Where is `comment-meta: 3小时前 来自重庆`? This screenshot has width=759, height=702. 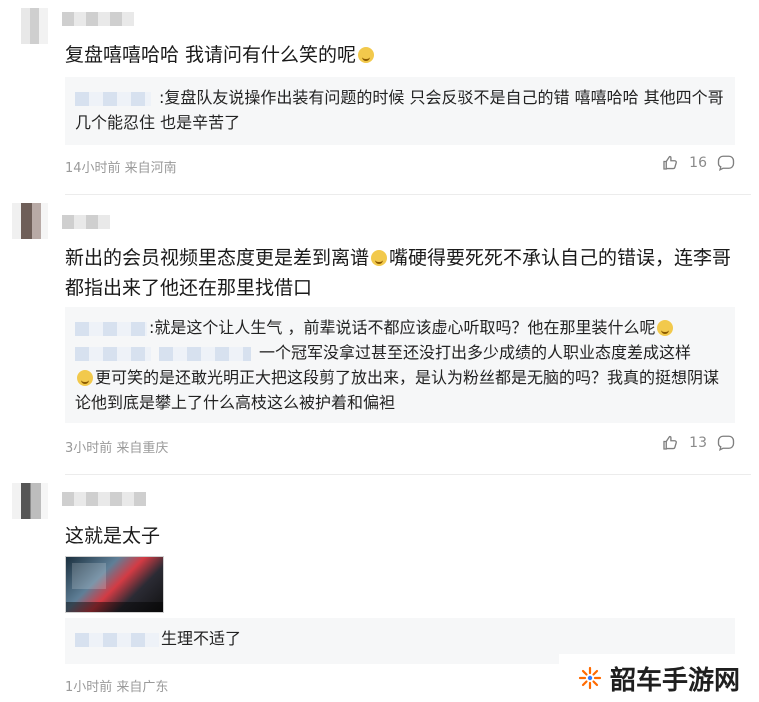 comment-meta: 3小时前 来自重庆 is located at coordinates (117, 448).